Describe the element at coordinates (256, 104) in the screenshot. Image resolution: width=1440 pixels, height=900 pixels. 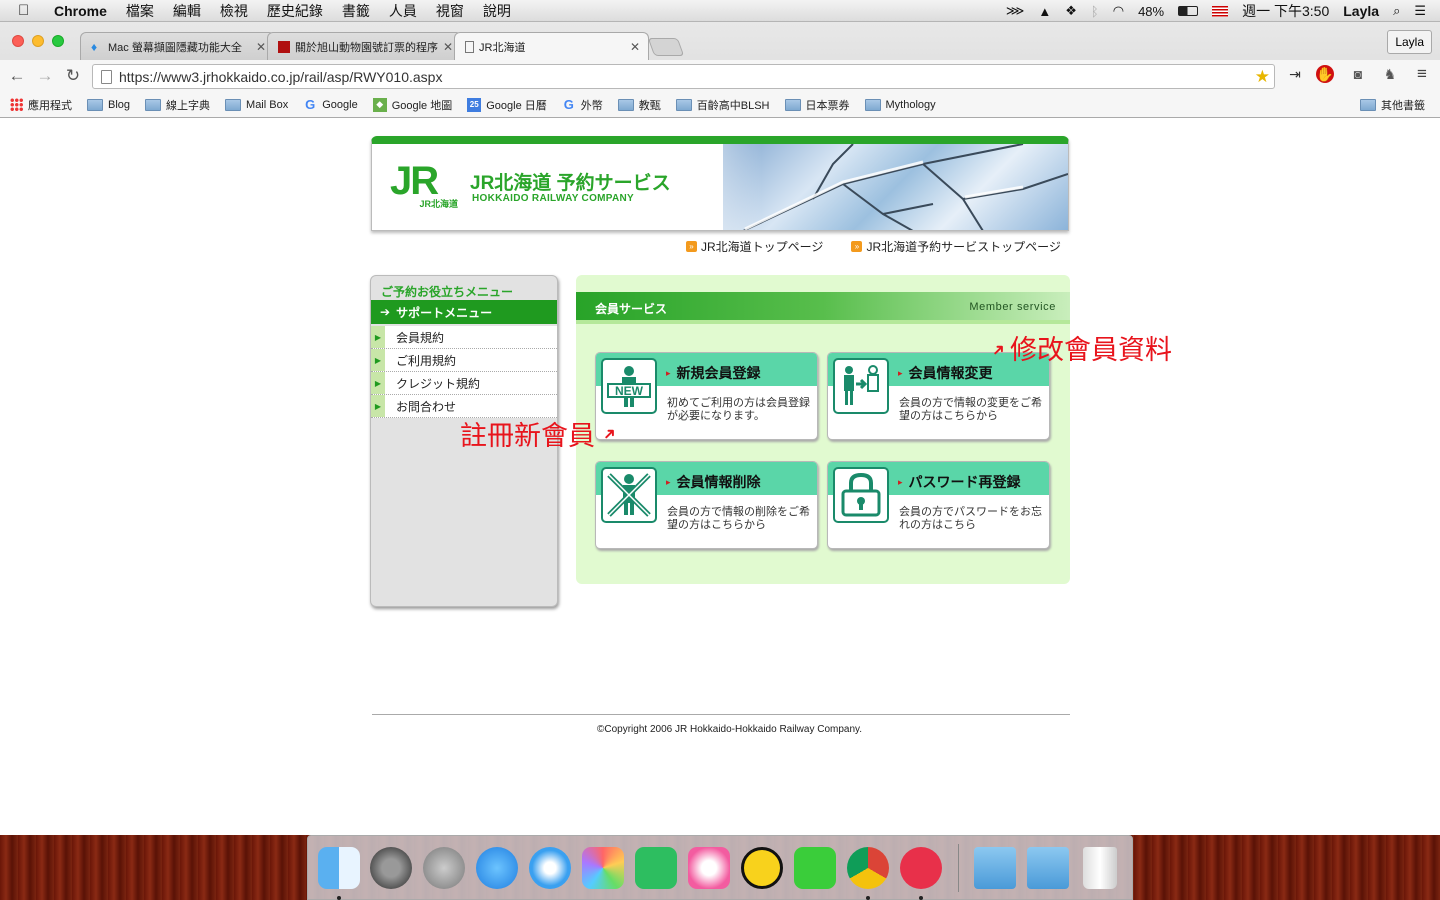
I see `bookmark-mailbox: Mail Box` at that location.